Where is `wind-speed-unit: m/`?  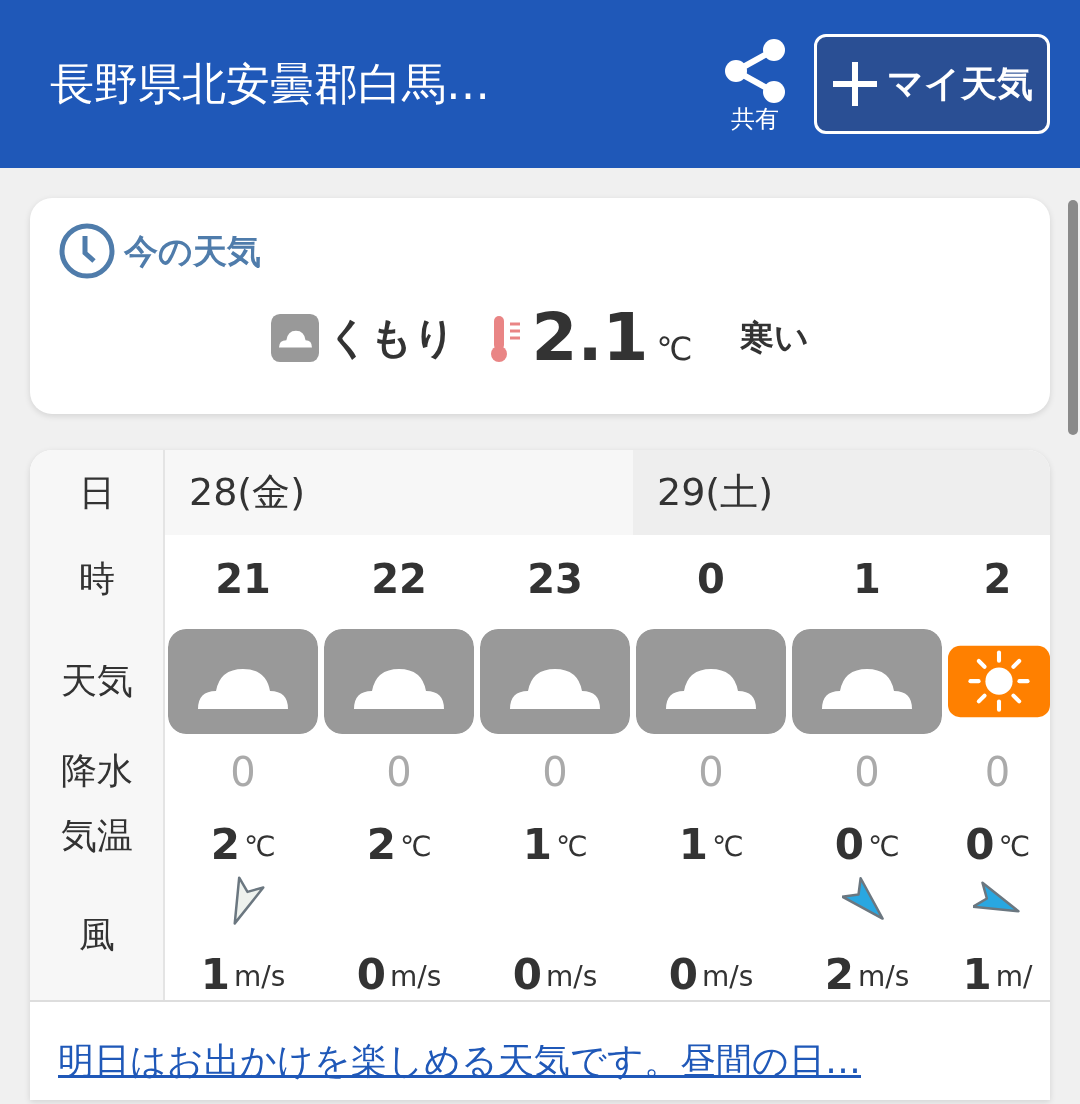 wind-speed-unit: m/ is located at coordinates (1014, 977).